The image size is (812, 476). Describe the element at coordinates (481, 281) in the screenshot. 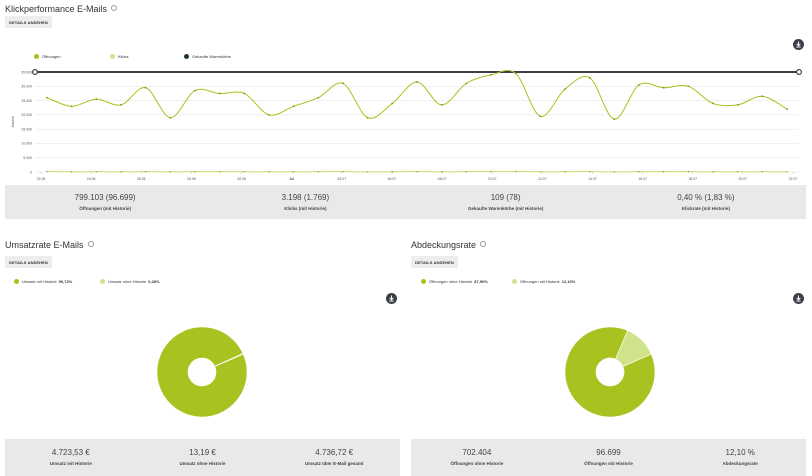

I see `legend-pct: 87,90%` at that location.